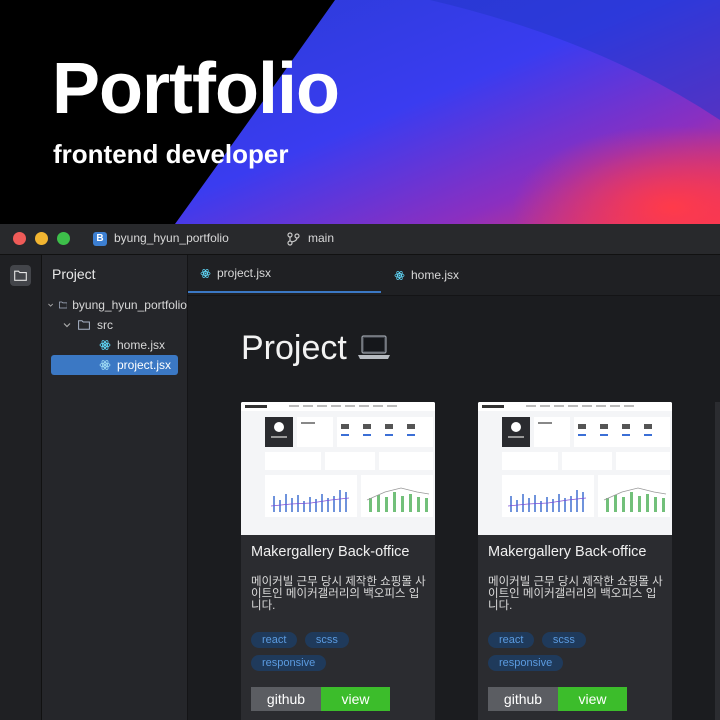 This screenshot has height=720, width=720. Describe the element at coordinates (21, 487) in the screenshot. I see `activity-bar` at that location.